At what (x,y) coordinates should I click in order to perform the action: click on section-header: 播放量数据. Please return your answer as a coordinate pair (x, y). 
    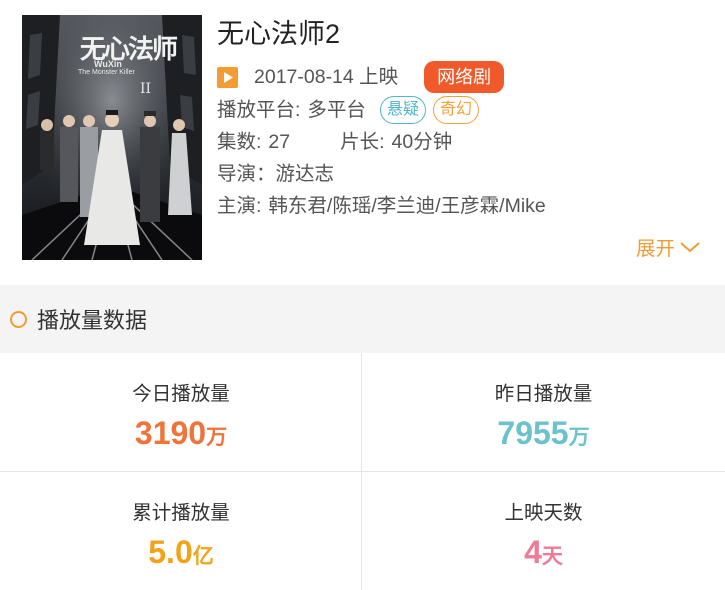
    Looking at the image, I should click on (362, 319).